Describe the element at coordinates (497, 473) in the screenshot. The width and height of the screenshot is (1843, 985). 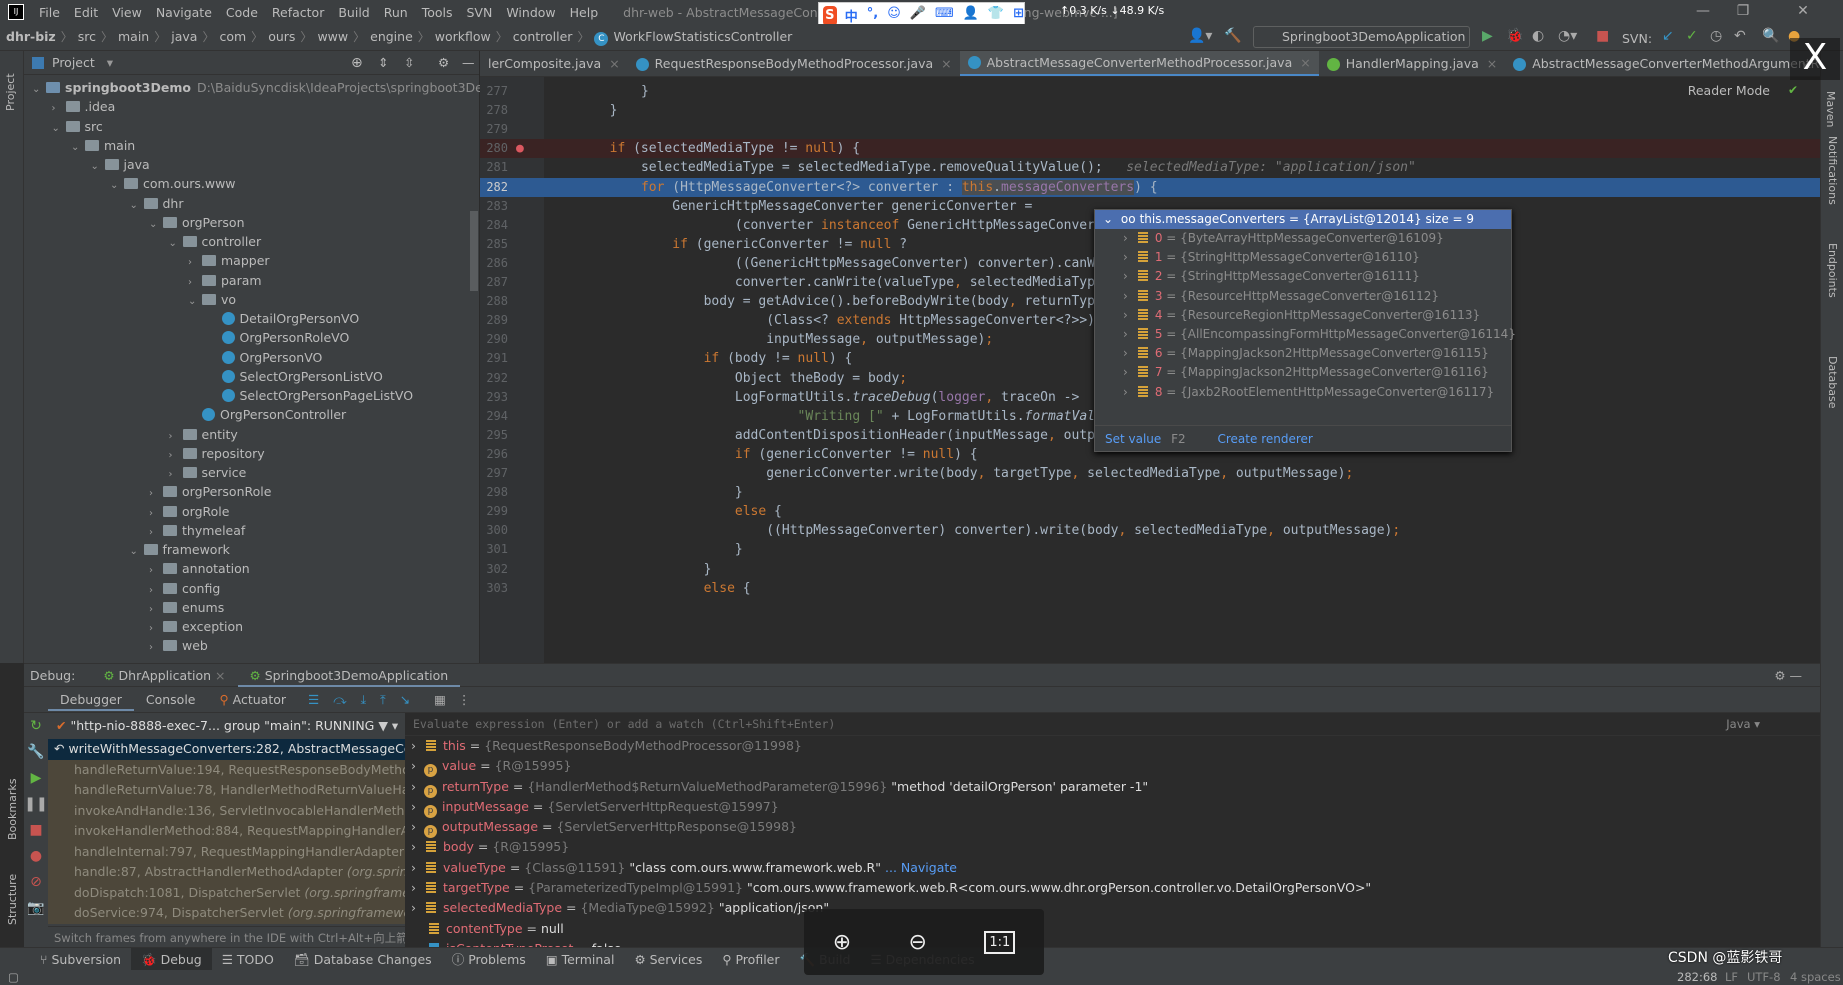
I see `line-number: 297` at that location.